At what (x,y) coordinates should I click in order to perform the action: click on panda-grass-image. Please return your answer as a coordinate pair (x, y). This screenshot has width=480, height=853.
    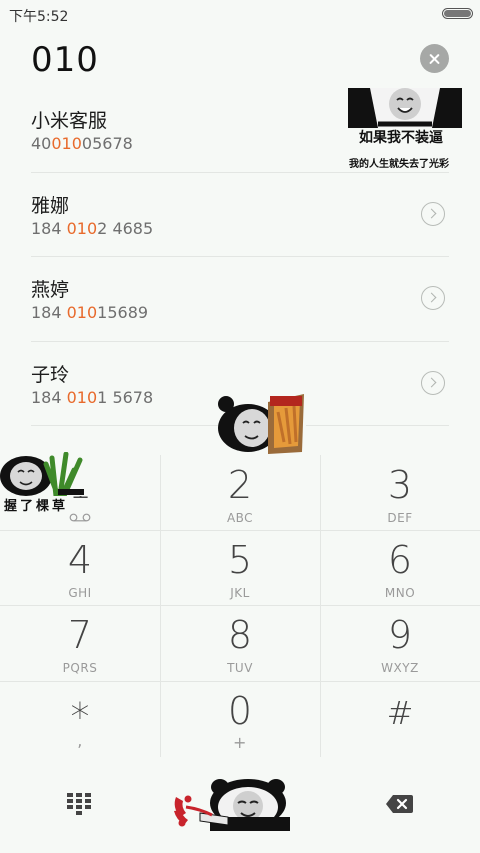
    Looking at the image, I should click on (42, 474).